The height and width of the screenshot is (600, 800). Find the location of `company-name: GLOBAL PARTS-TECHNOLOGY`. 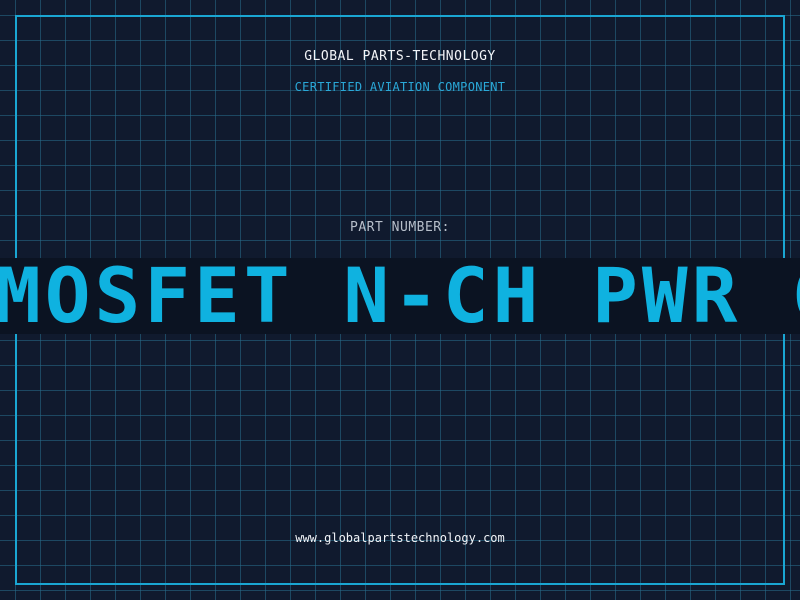

company-name: GLOBAL PARTS-TECHNOLOGY is located at coordinates (400, 56).